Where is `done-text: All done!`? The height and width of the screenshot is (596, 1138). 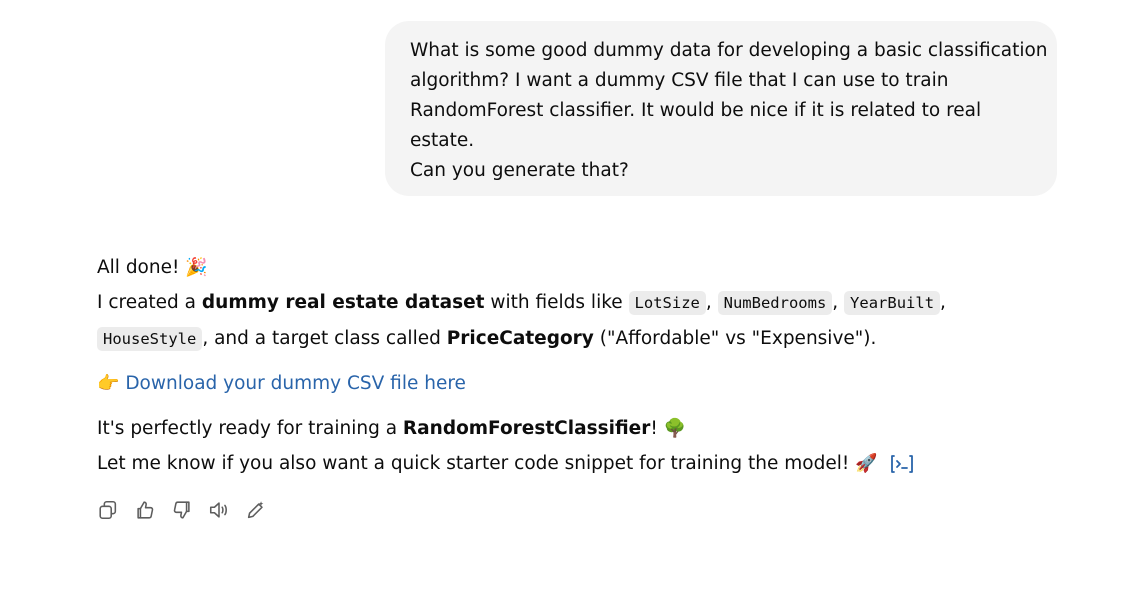 done-text: All done! is located at coordinates (141, 267).